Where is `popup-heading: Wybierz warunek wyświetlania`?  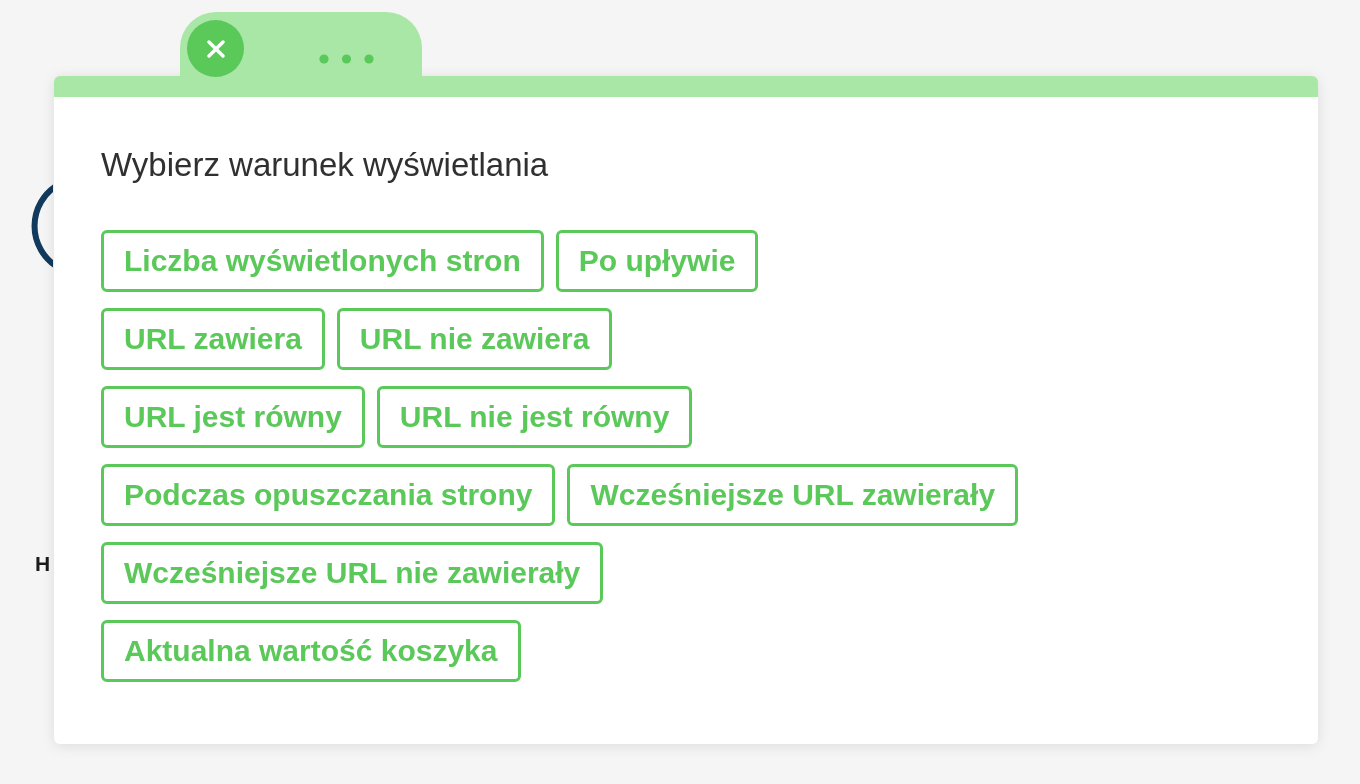
popup-heading: Wybierz warunek wyświetlania is located at coordinates (325, 165).